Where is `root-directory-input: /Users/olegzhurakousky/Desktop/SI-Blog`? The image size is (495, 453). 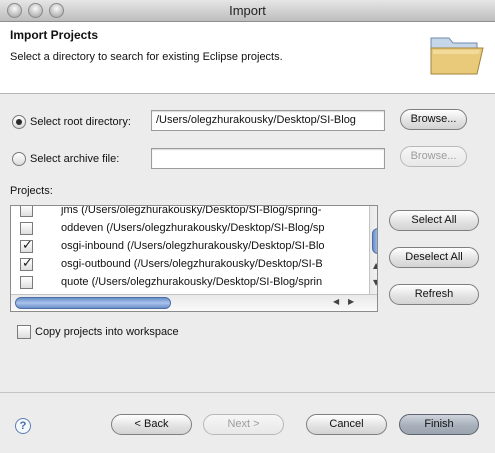 root-directory-input: /Users/olegzhurakousky/Desktop/SI-Blog is located at coordinates (268, 120).